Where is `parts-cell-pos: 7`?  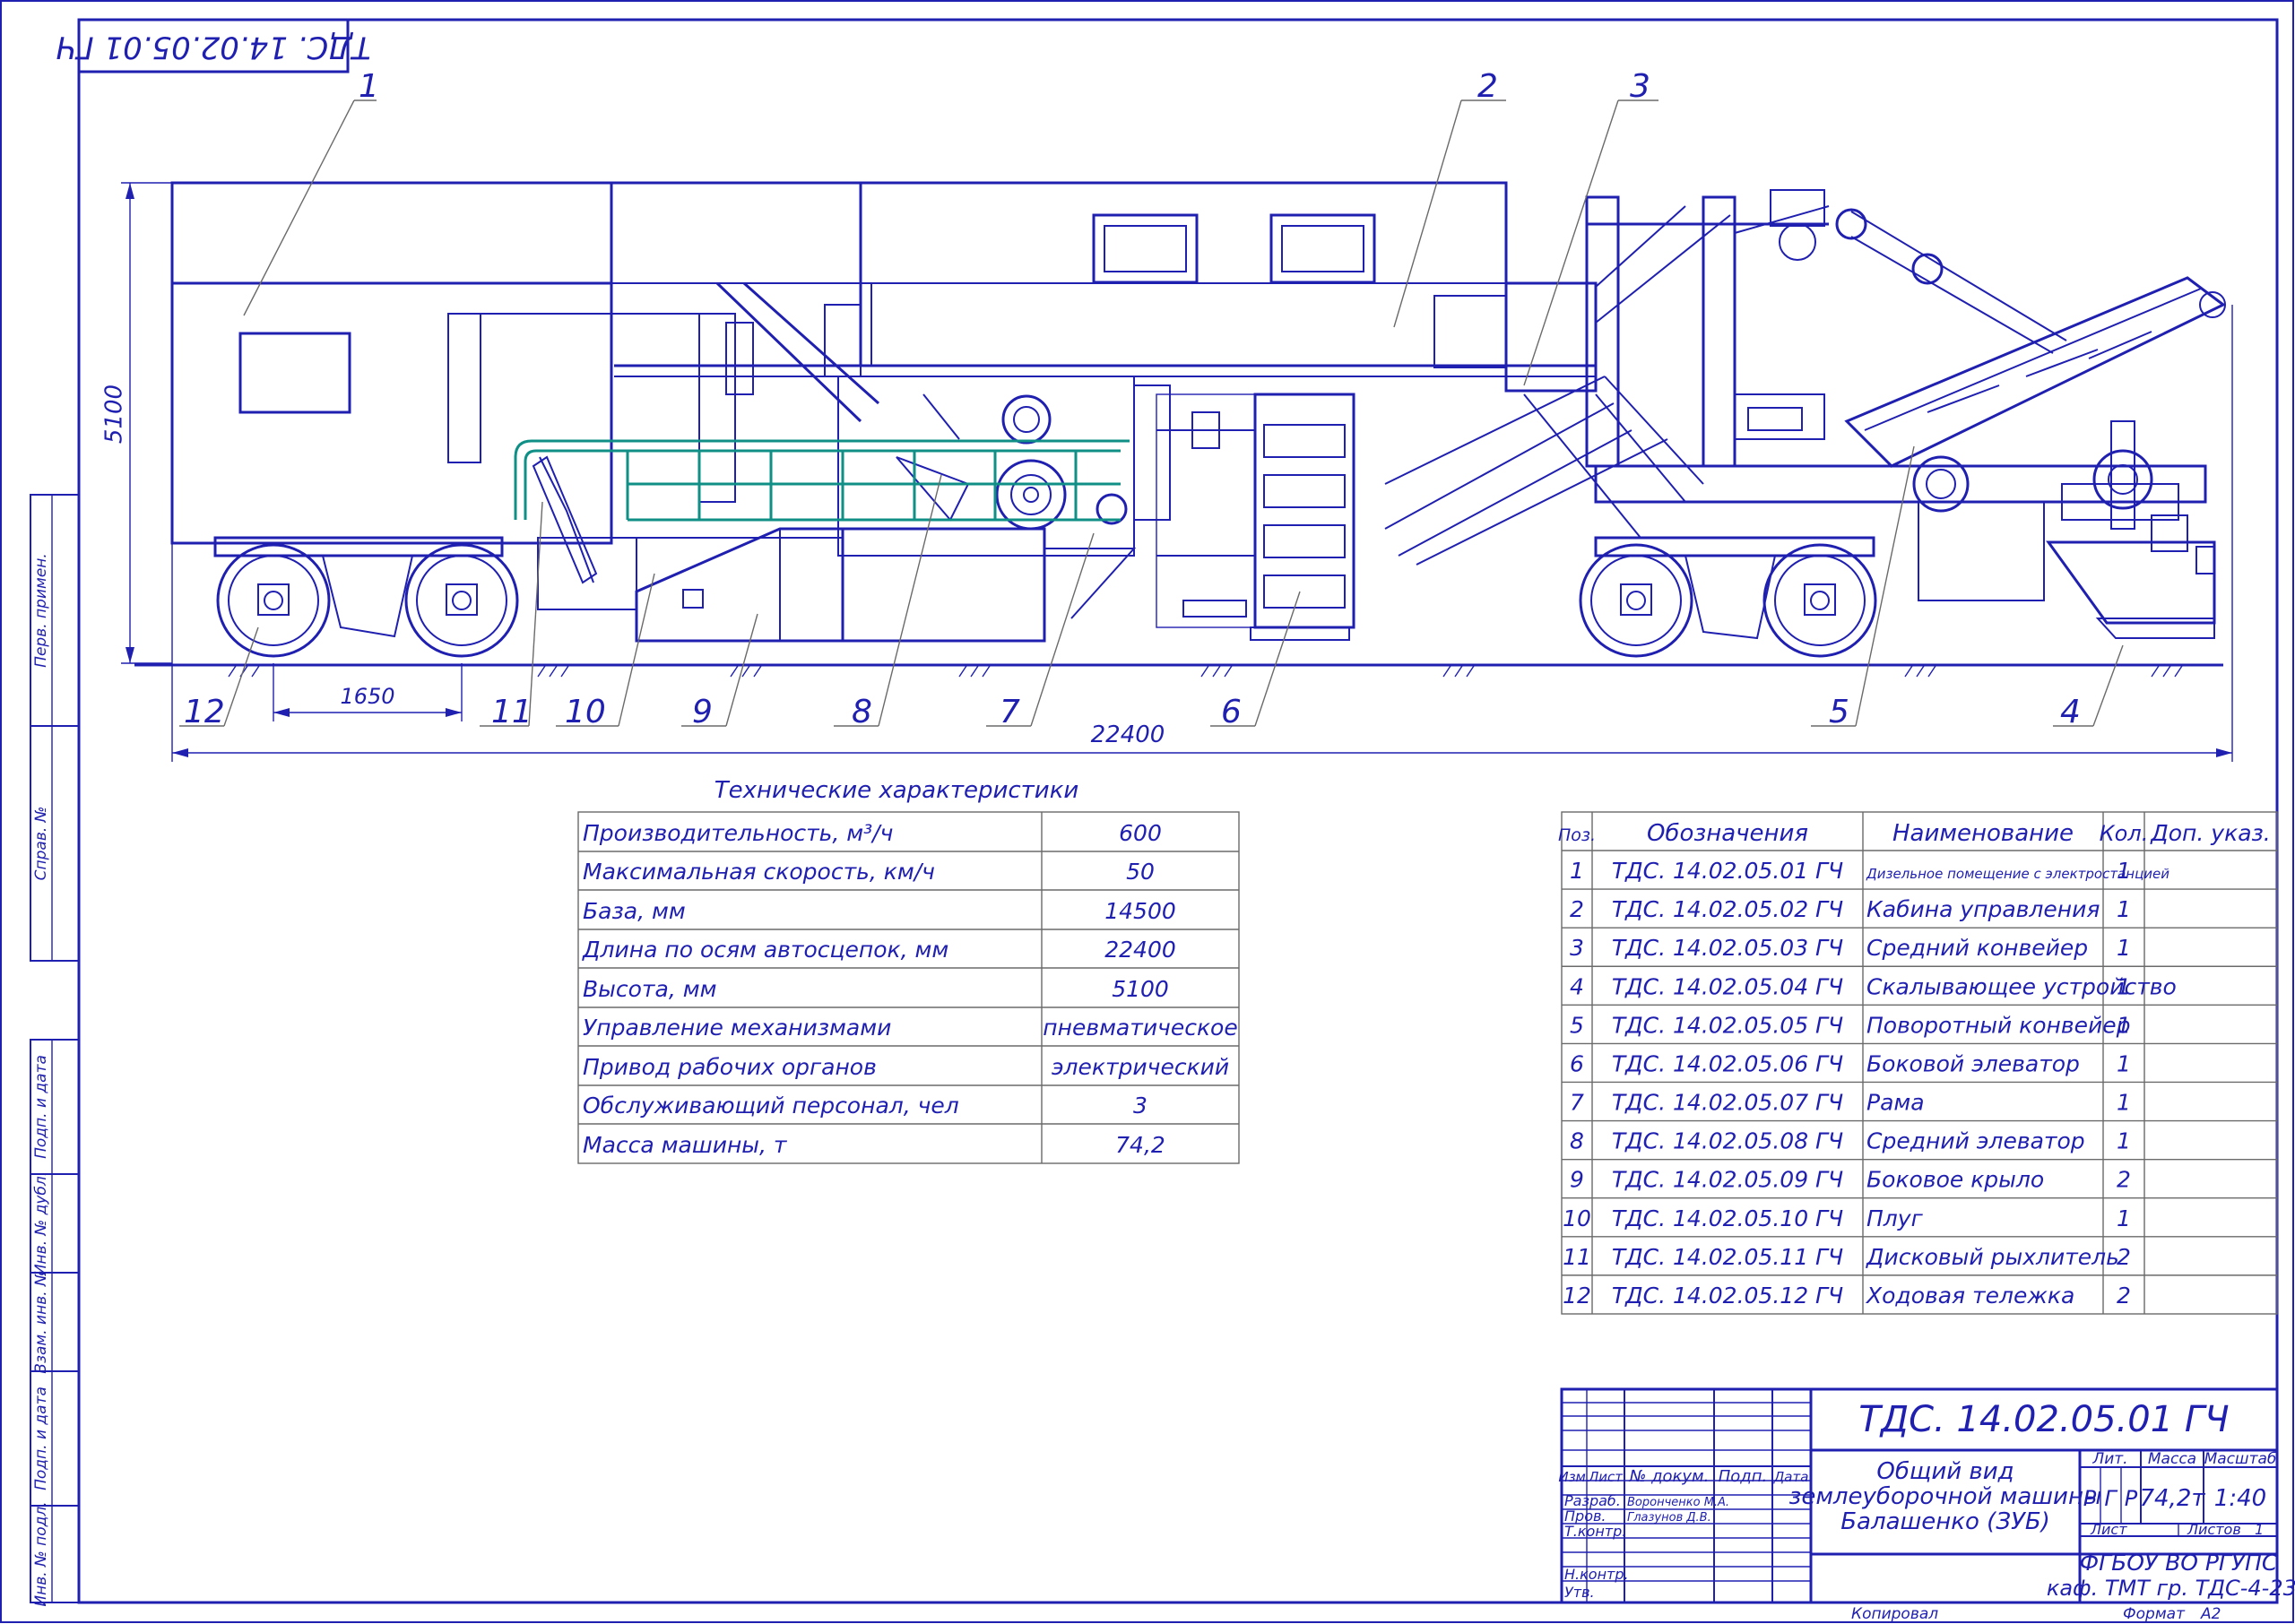
parts-cell-pos: 7 is located at coordinates (1577, 1103).